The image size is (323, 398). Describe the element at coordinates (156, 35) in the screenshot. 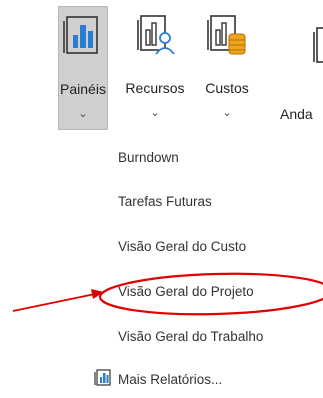

I see `resource-chart-person-icon` at that location.